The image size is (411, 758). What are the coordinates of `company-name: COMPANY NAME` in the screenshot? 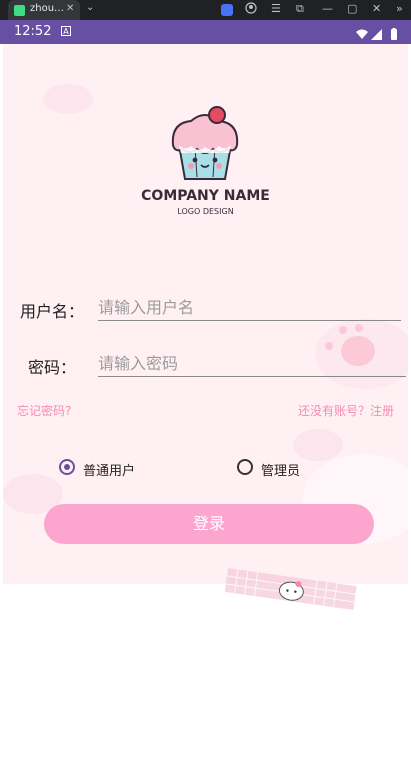 It's located at (205, 196).